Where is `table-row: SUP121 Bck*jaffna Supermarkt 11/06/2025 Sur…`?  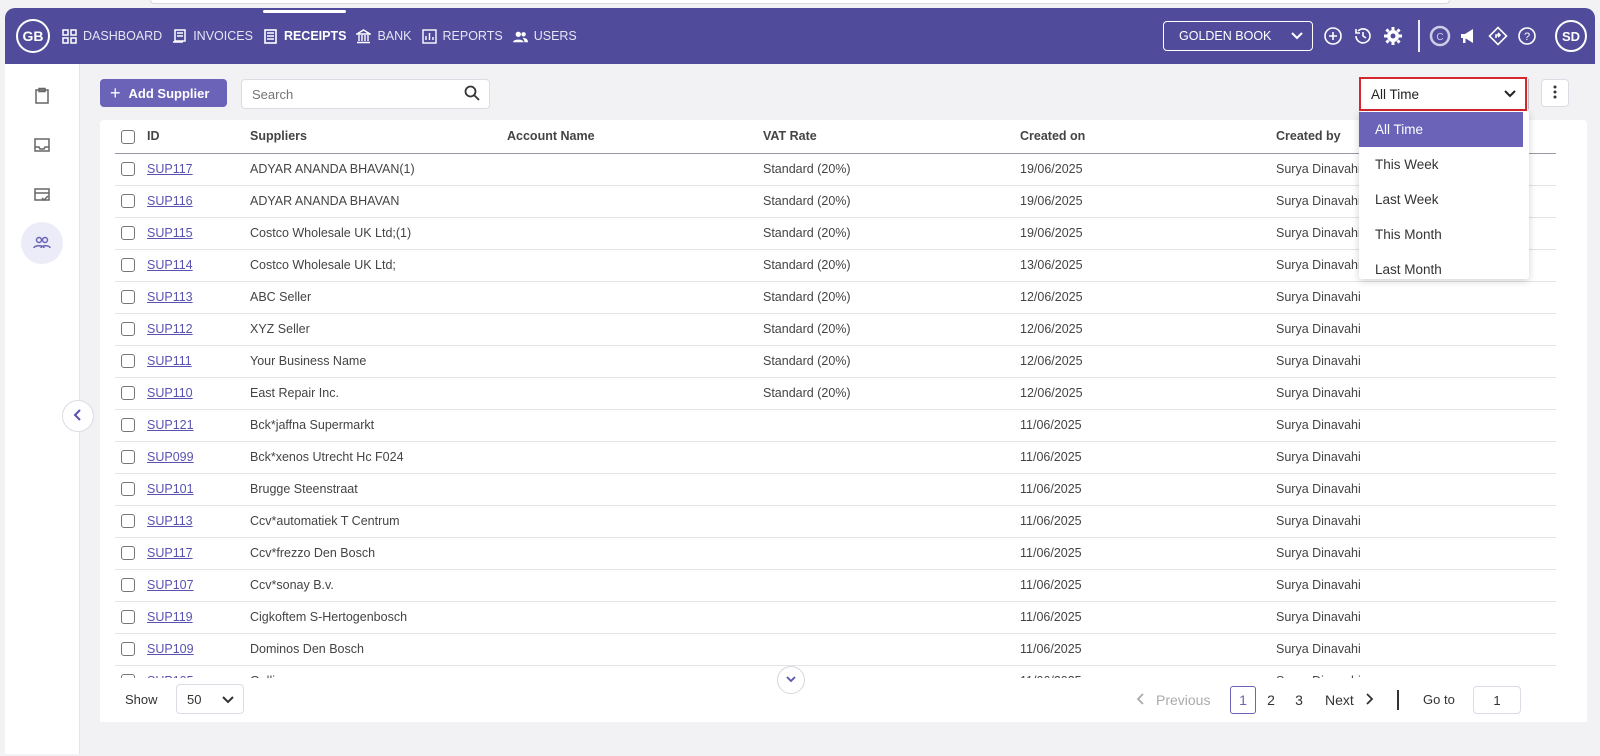
table-row: SUP121 Bck*jaffna Supermarkt 11/06/2025 Sur… is located at coordinates (835, 425).